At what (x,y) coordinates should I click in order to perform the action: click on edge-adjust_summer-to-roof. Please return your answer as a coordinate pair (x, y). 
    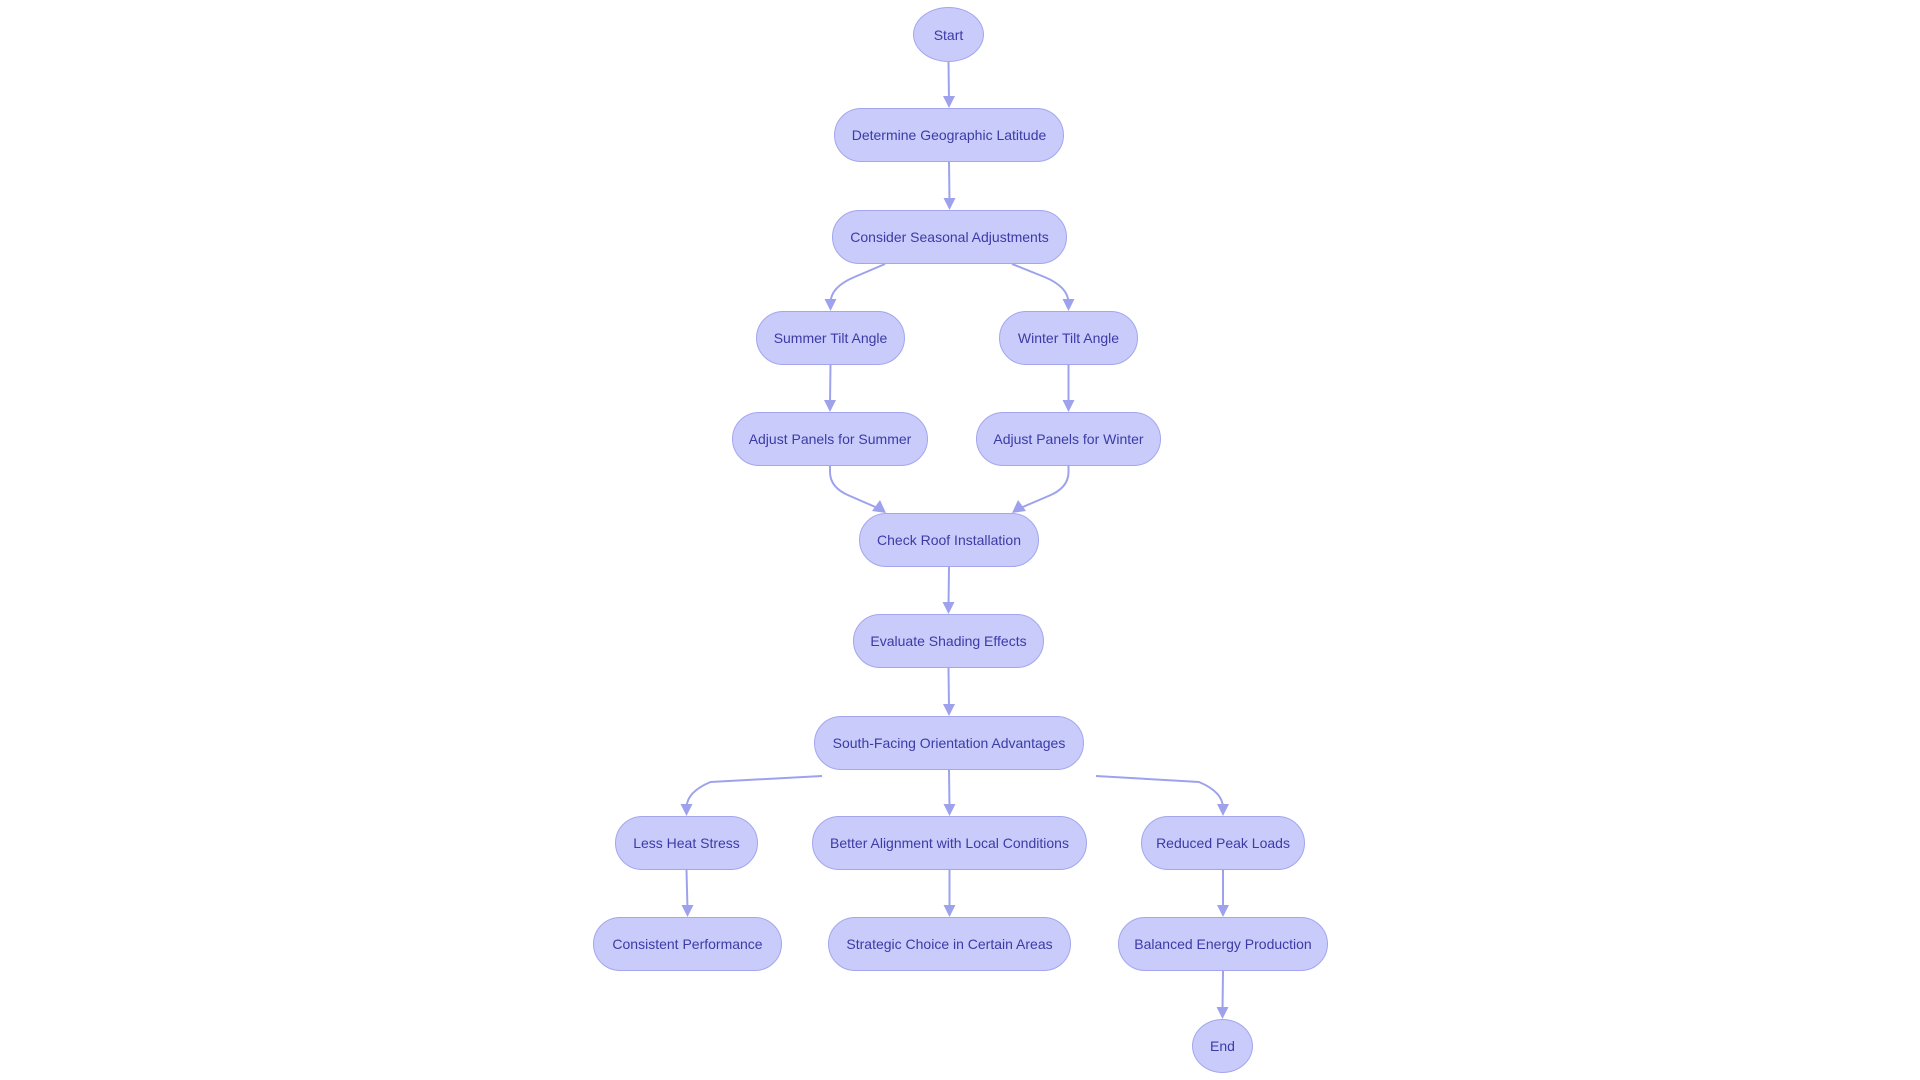
    Looking at the image, I should click on (855, 488).